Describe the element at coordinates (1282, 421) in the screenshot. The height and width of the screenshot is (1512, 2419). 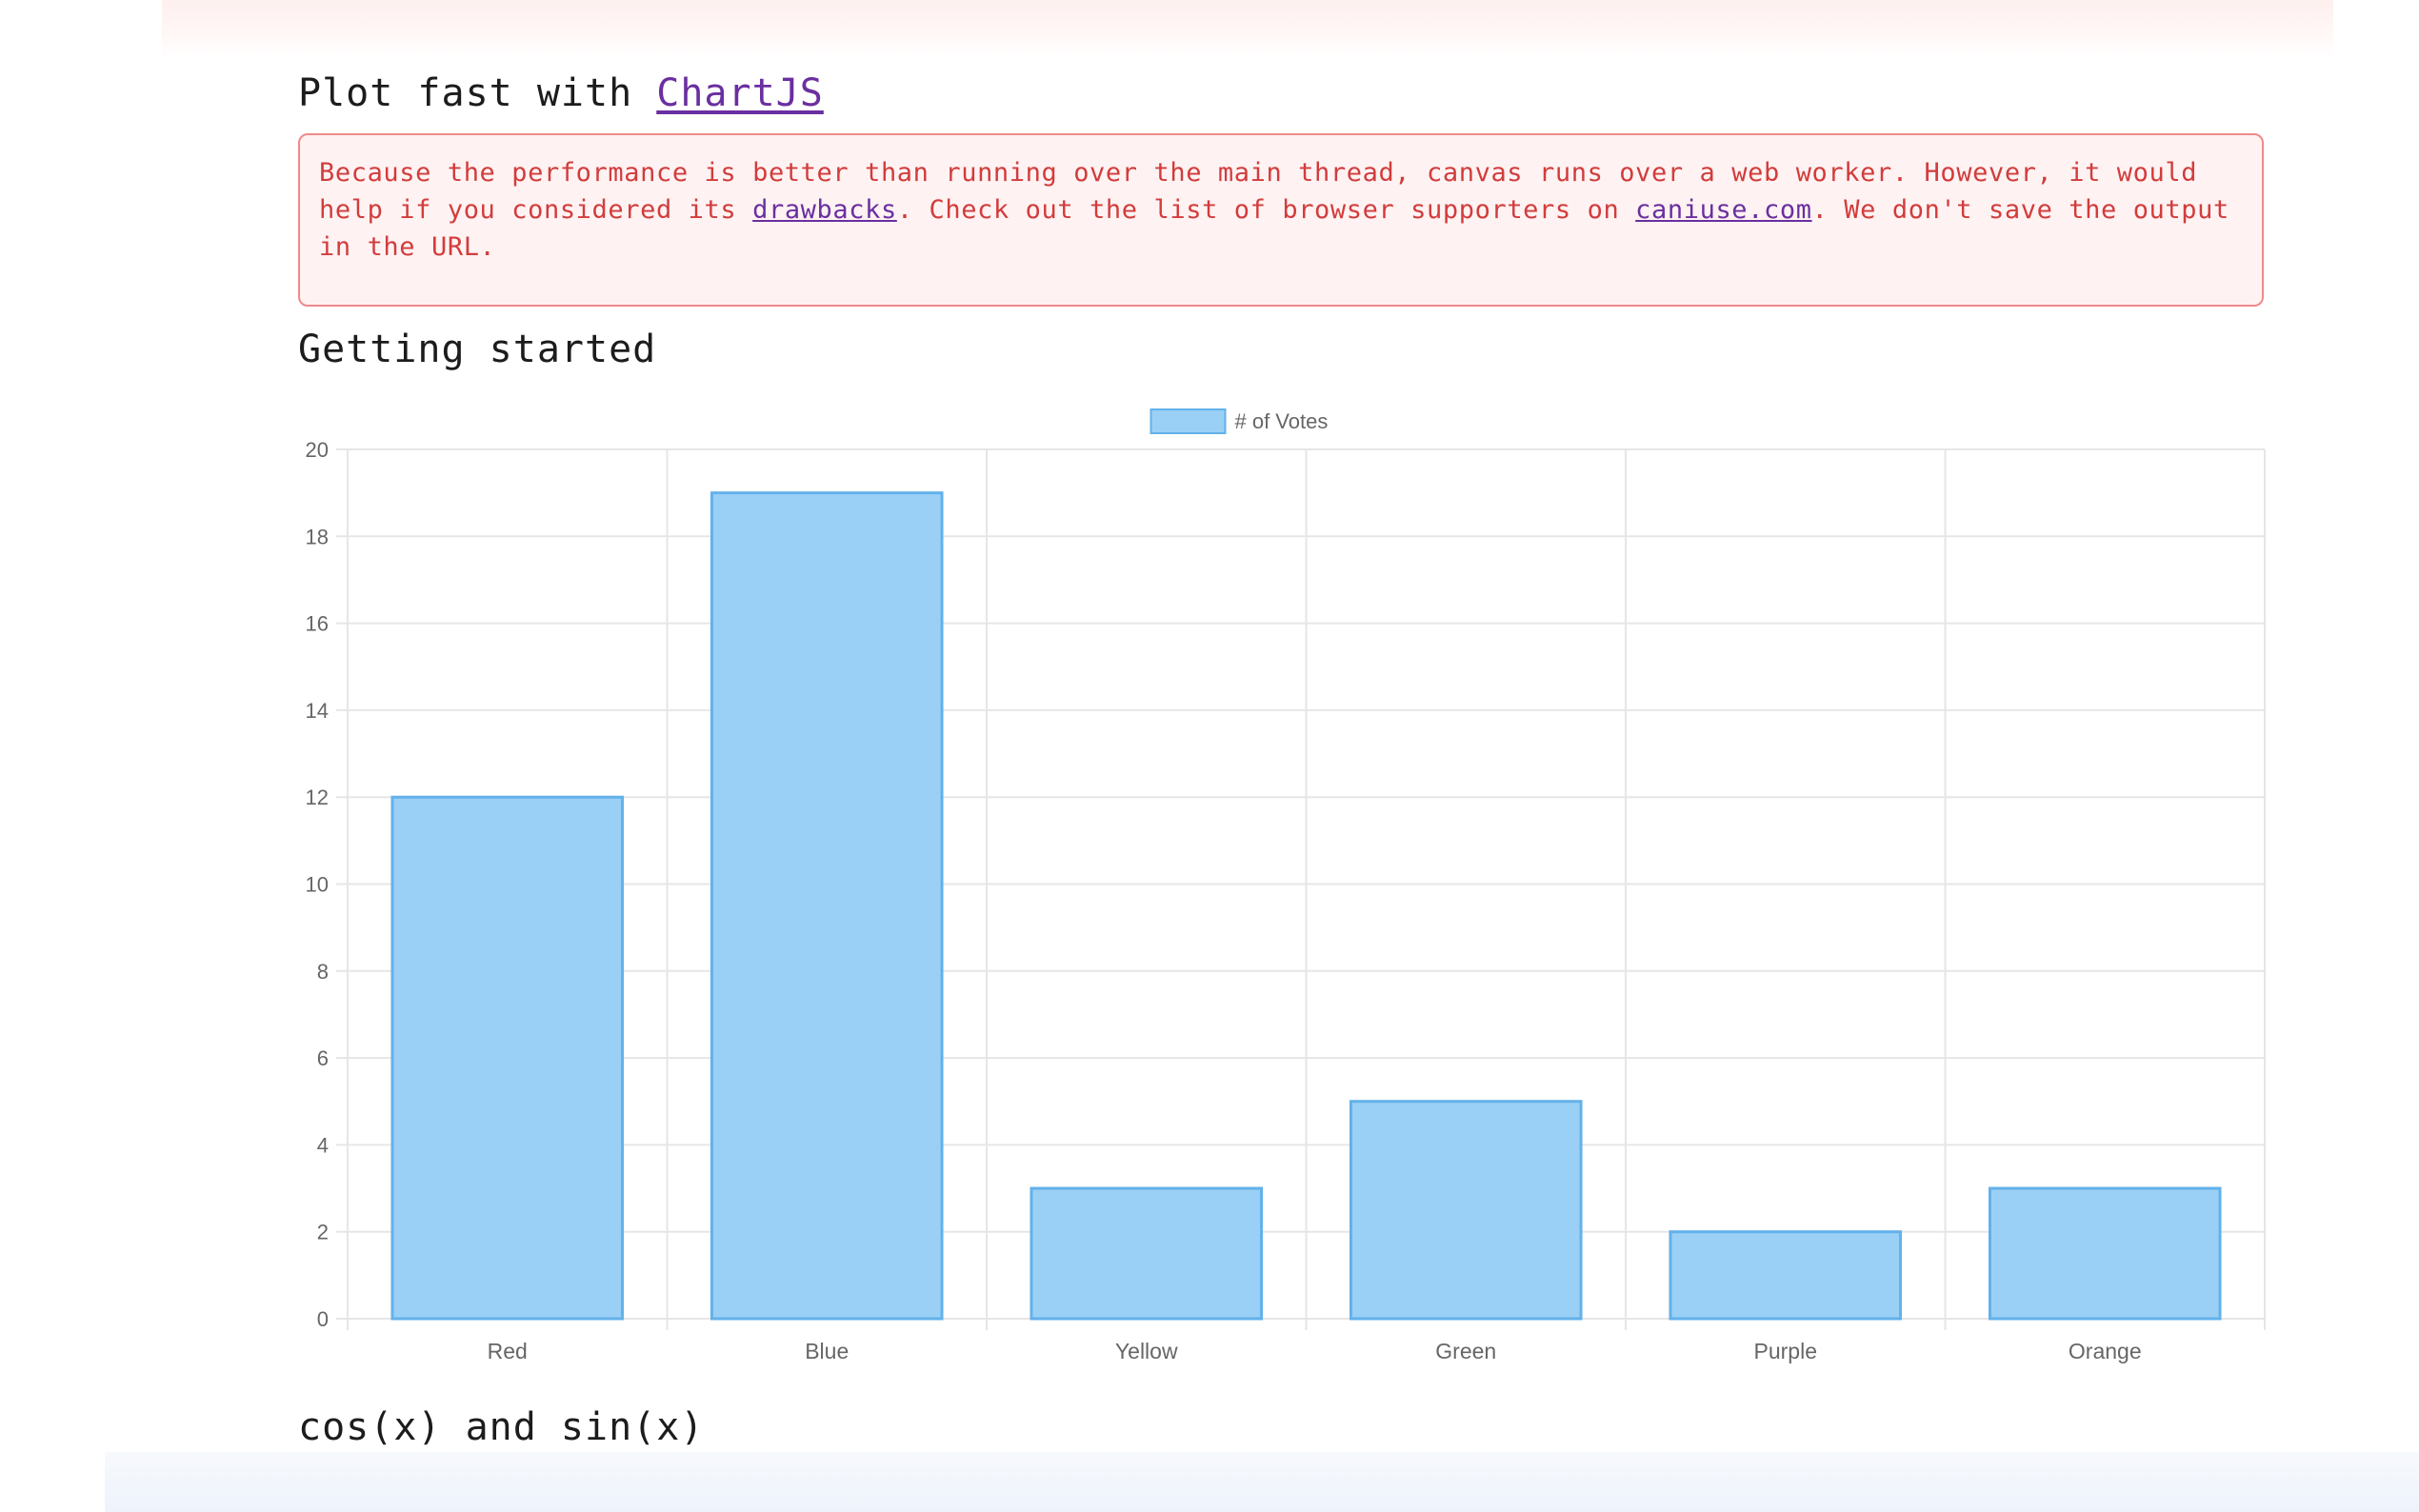
I see `legend-label: # of Votes` at that location.